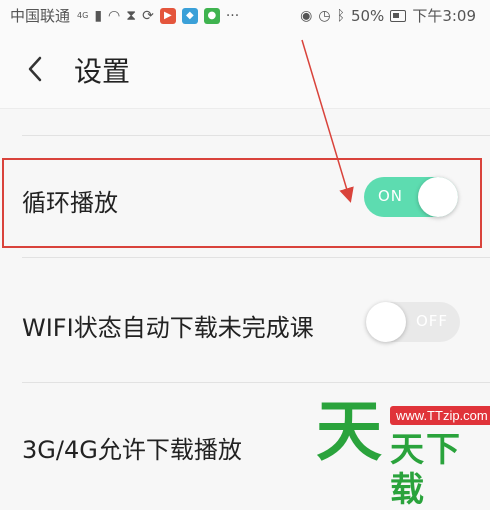  Describe the element at coordinates (426, 470) in the screenshot. I see `watermark-text: 天下载` at that location.